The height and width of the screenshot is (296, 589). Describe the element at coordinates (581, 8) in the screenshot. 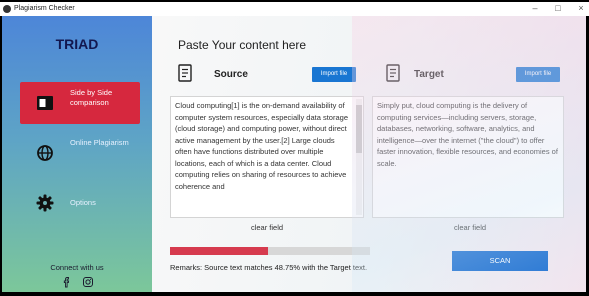

I see `close-button: ×` at that location.